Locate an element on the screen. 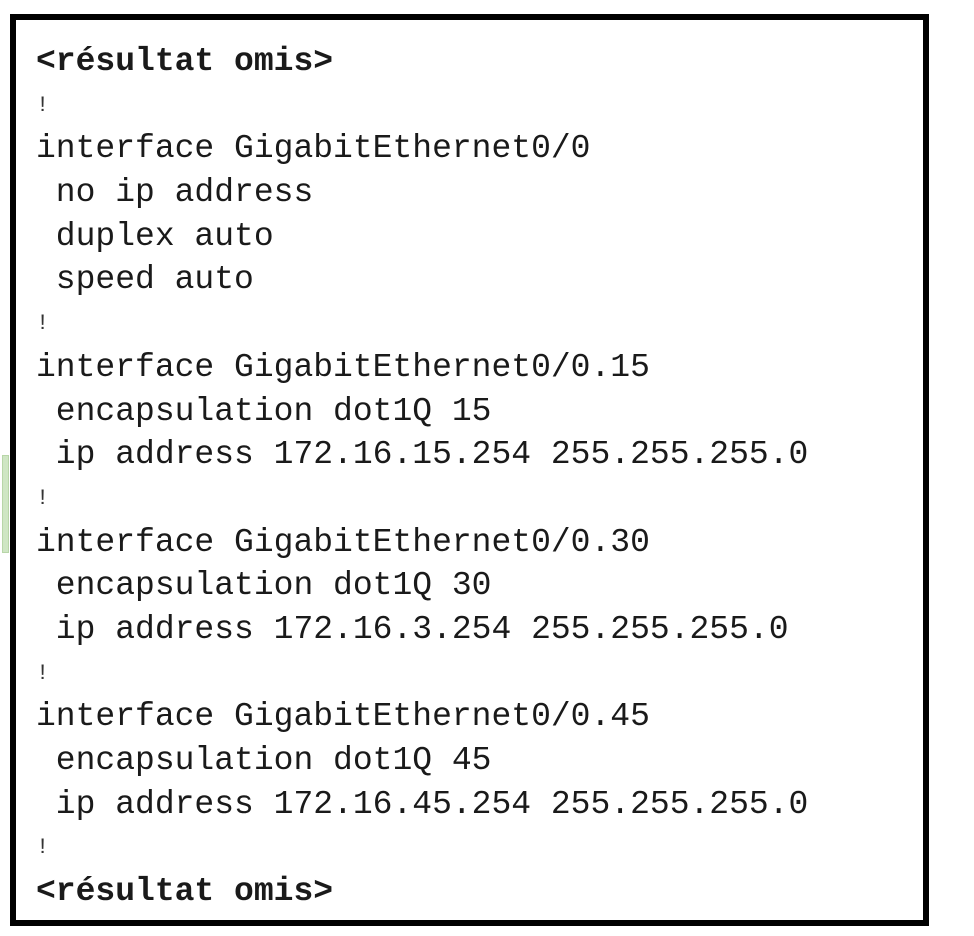 The image size is (974, 936). config-line-interface-g0-0-45: interface GigabitEthernet0/0.45 is located at coordinates (343, 717).